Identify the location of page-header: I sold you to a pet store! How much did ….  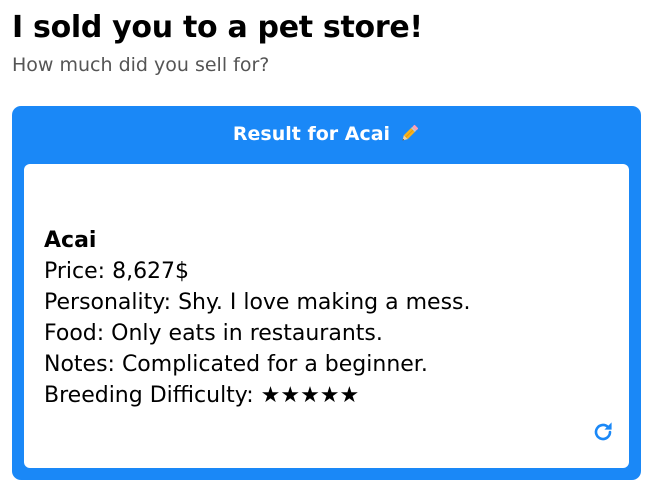
(328, 43).